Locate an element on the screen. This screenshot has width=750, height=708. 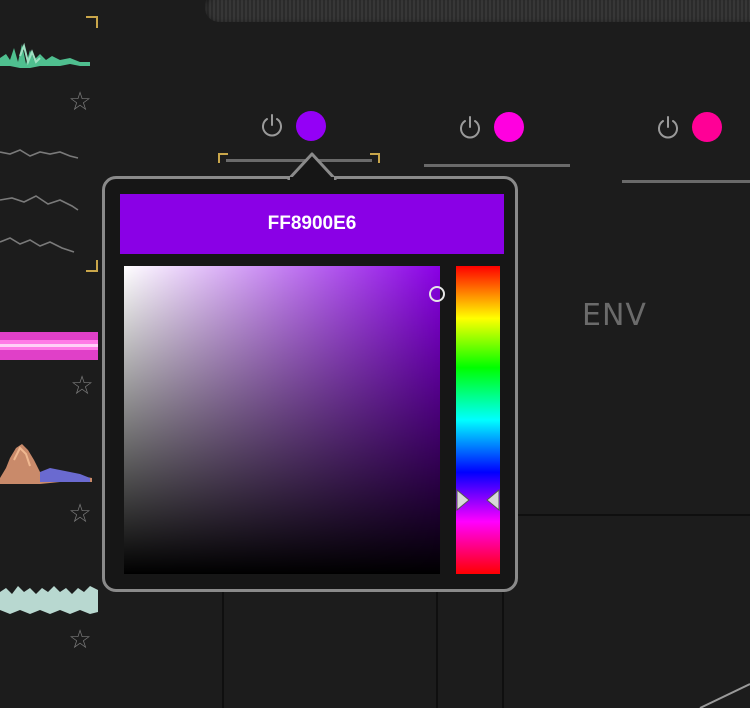
hue-slider is located at coordinates (478, 420).